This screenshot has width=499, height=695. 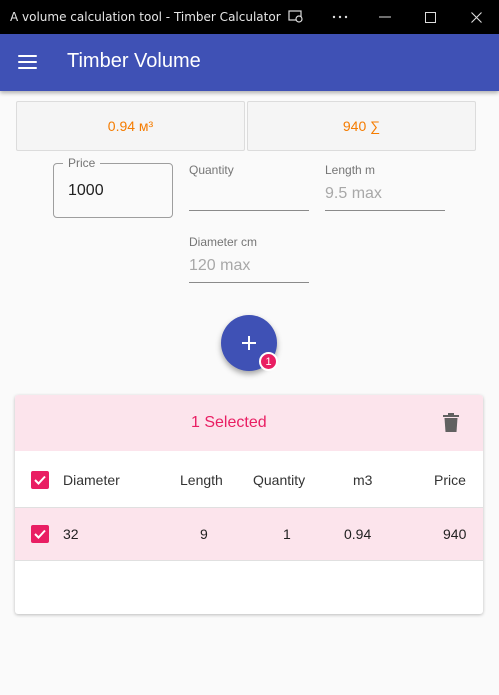 I want to click on diameter-label: Diameter cm, so click(x=223, y=242).